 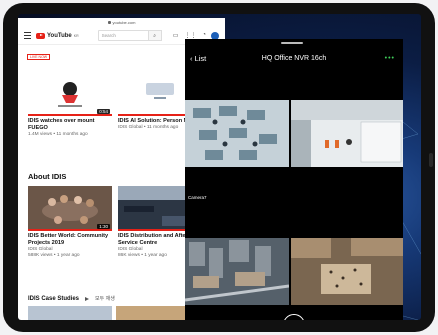 I want to click on search-icon: ⌕, so click(x=155, y=35).